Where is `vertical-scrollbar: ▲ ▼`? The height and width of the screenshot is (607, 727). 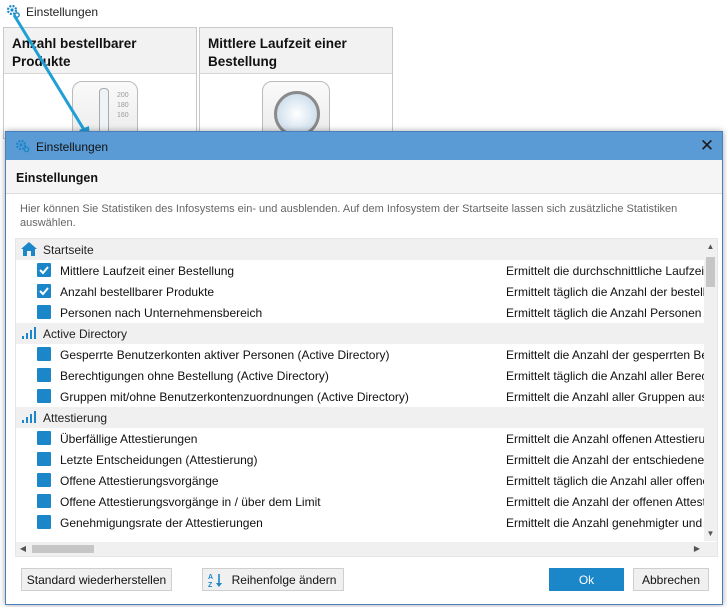
vertical-scrollbar: ▲ ▼ is located at coordinates (710, 390).